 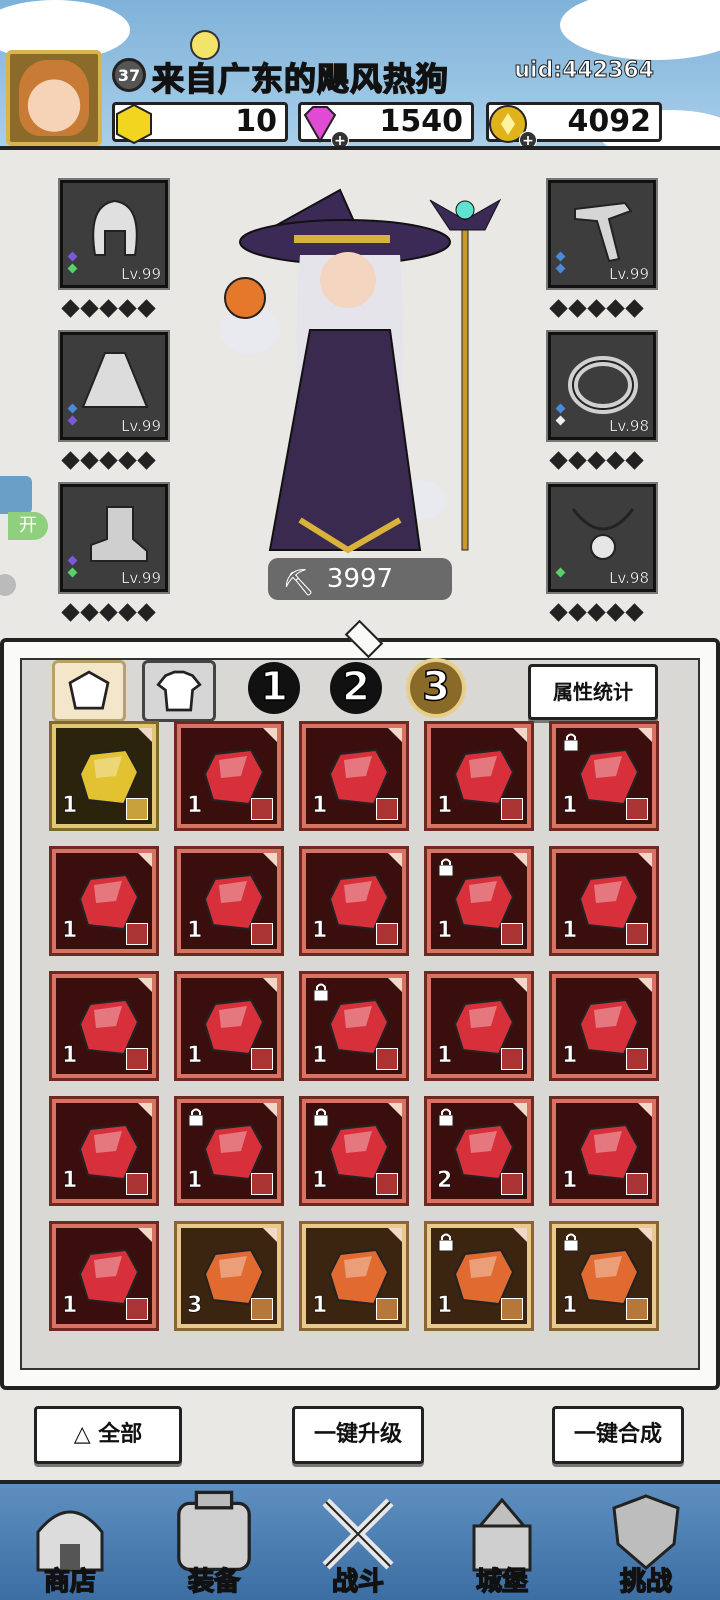 What do you see at coordinates (69, 1581) in the screenshot?
I see `nav-label: 商店` at bounding box center [69, 1581].